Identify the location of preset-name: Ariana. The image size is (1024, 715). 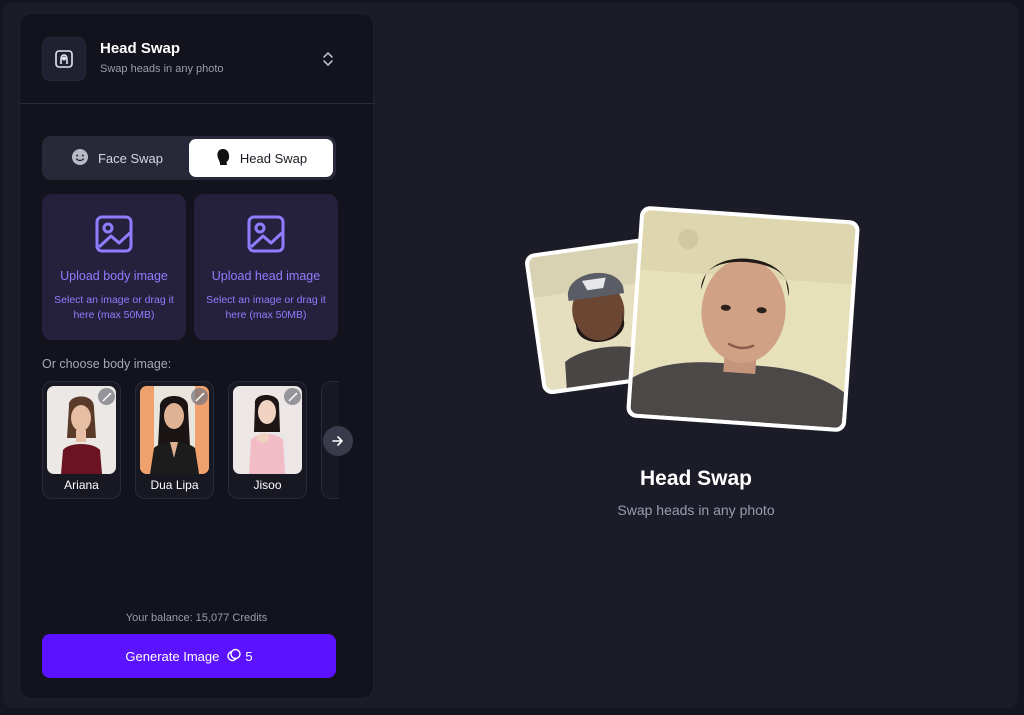
(81, 485).